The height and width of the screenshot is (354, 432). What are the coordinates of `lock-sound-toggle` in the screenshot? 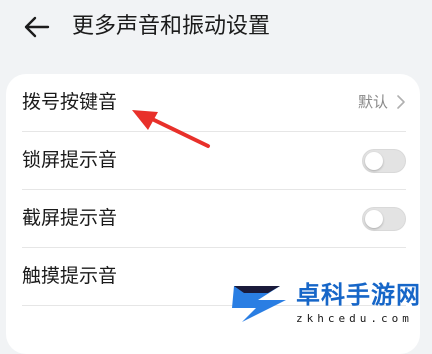 It's located at (384, 161).